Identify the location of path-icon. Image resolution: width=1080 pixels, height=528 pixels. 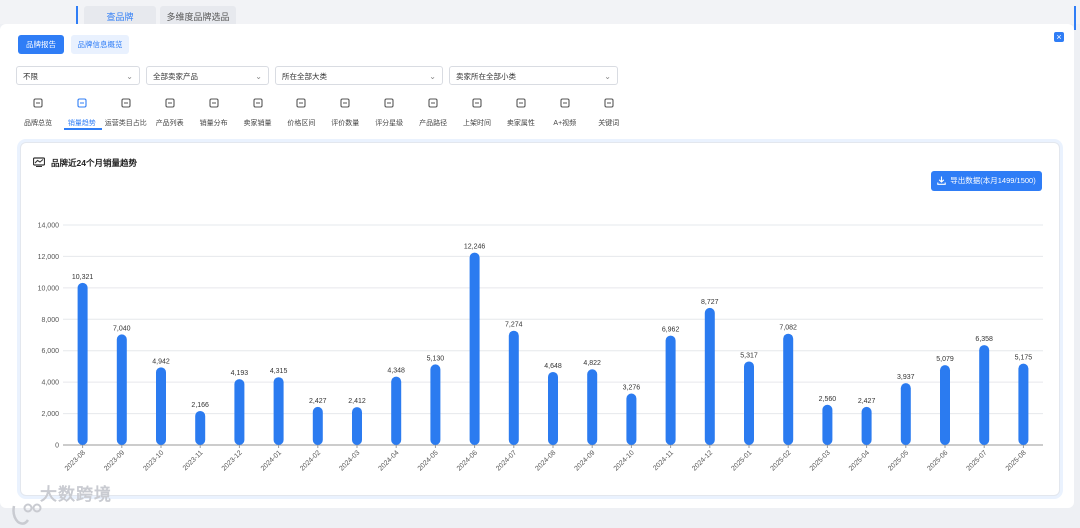
(433, 103).